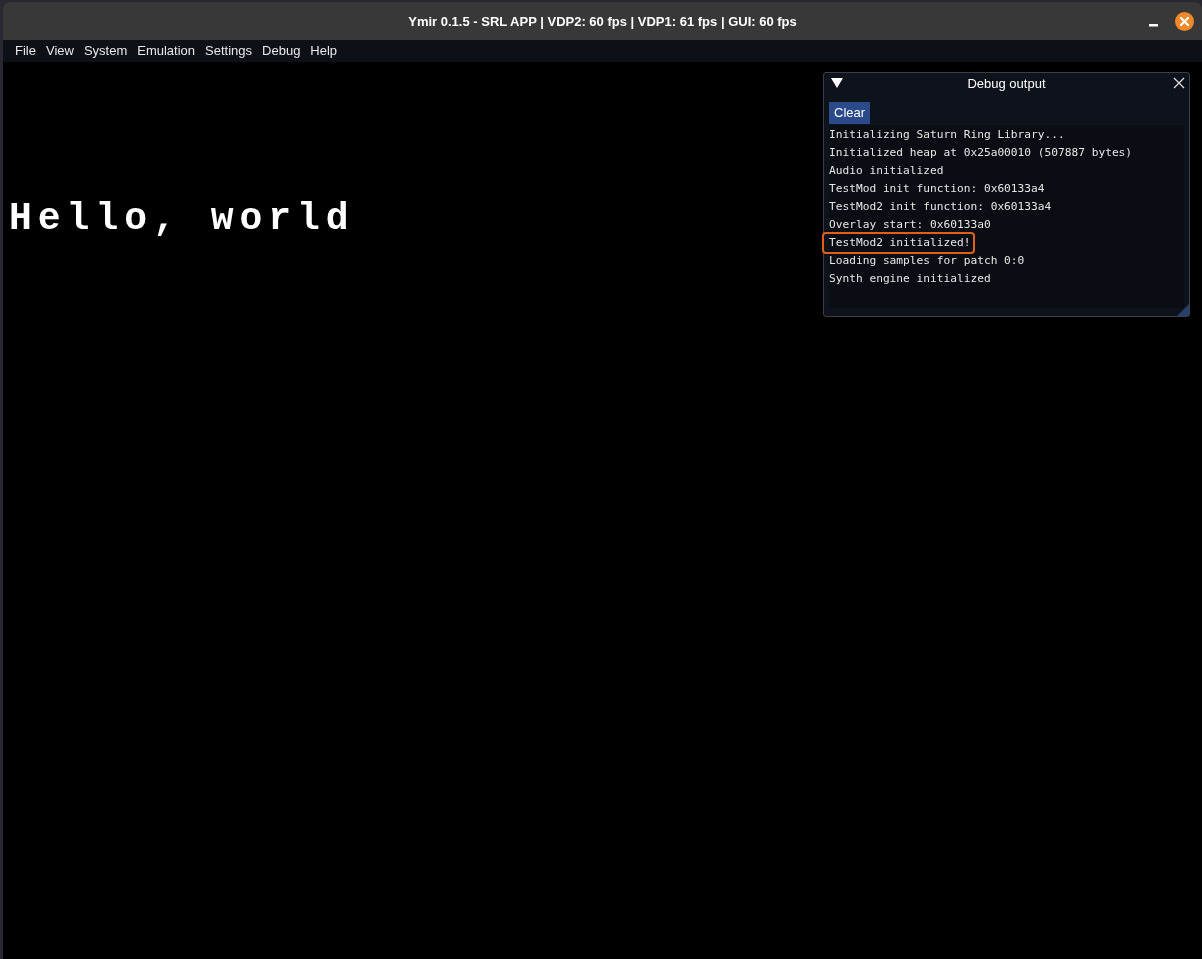 The width and height of the screenshot is (1202, 959). What do you see at coordinates (59, 51) in the screenshot?
I see `menu-item: View` at bounding box center [59, 51].